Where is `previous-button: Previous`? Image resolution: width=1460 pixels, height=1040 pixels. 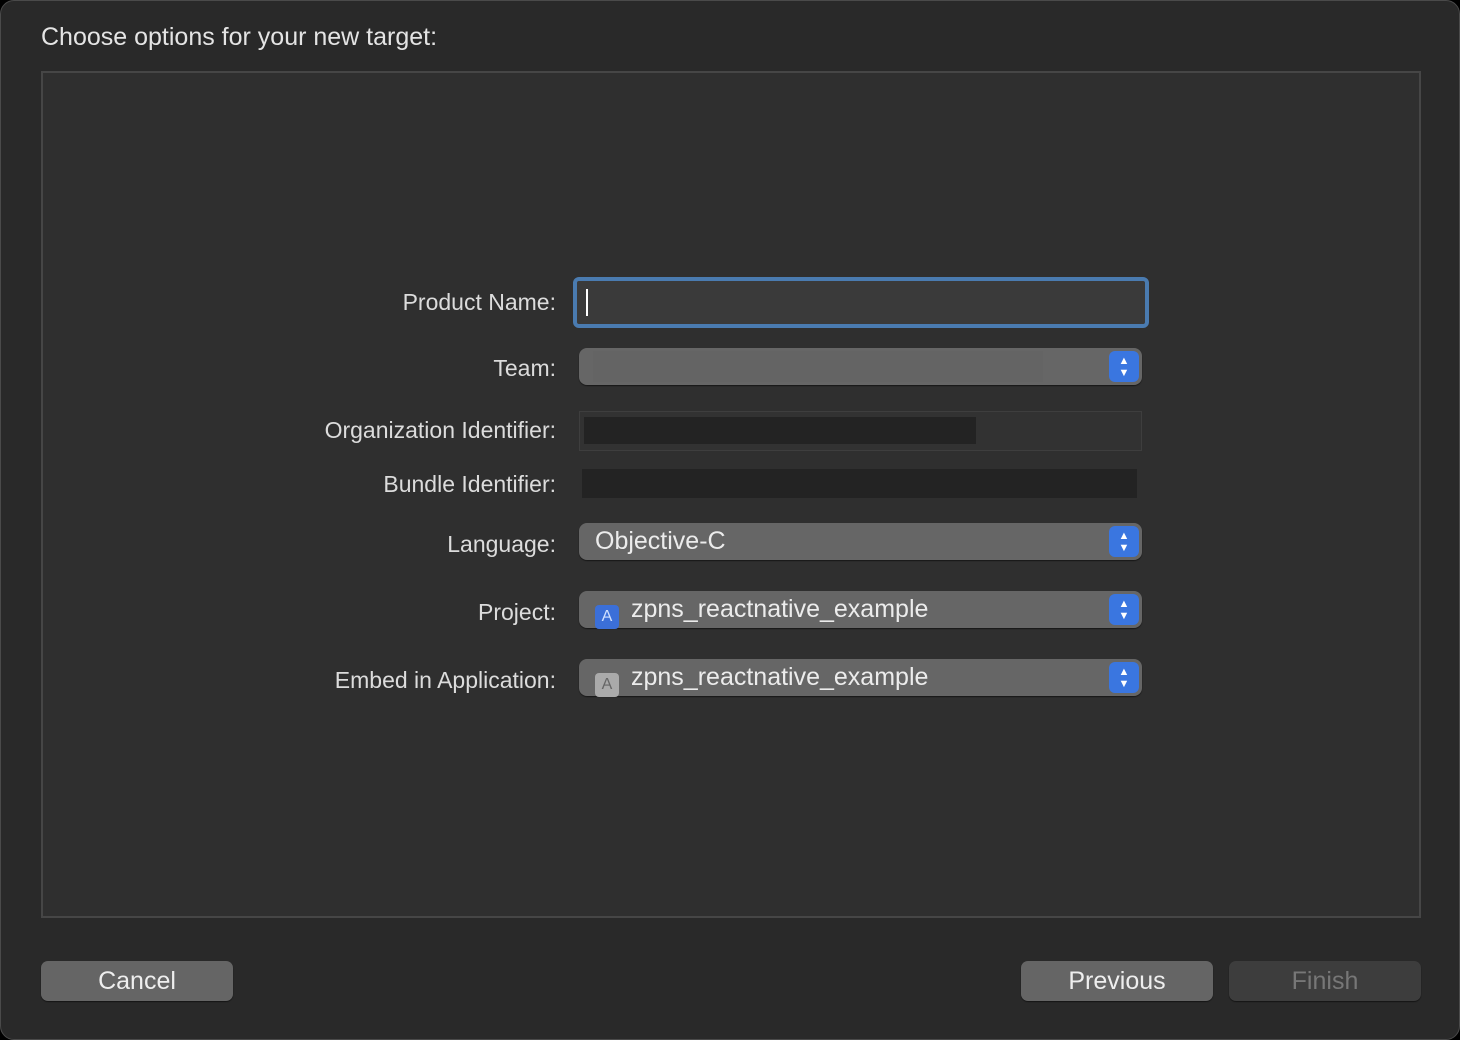
previous-button: Previous is located at coordinates (1117, 981).